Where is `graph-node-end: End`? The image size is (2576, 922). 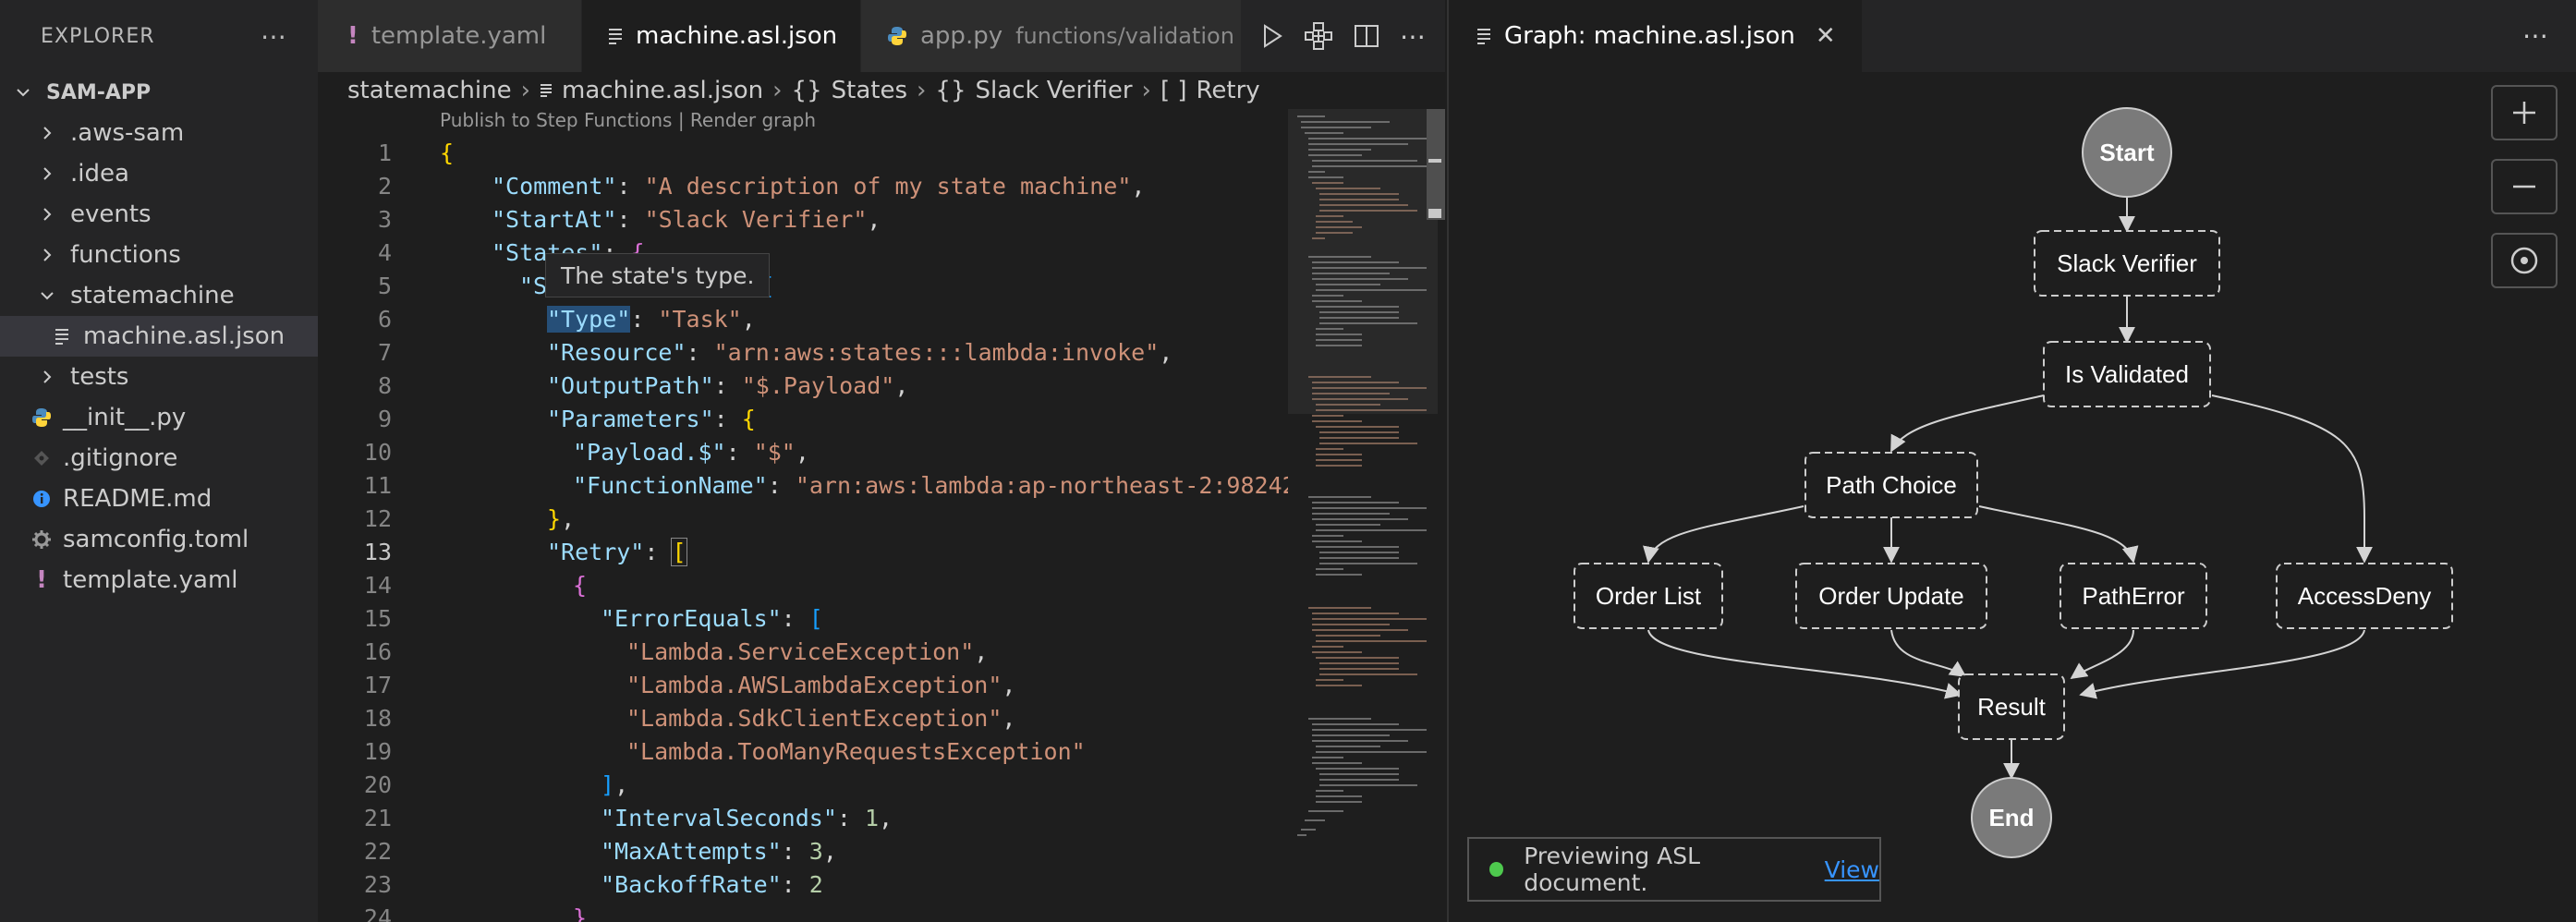 graph-node-end: End is located at coordinates (2011, 818).